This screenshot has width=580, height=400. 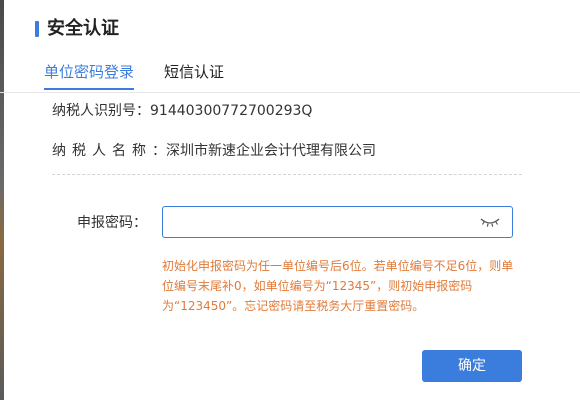 I want to click on taxpayer-id-value: 91440300772700293Q, so click(x=231, y=111).